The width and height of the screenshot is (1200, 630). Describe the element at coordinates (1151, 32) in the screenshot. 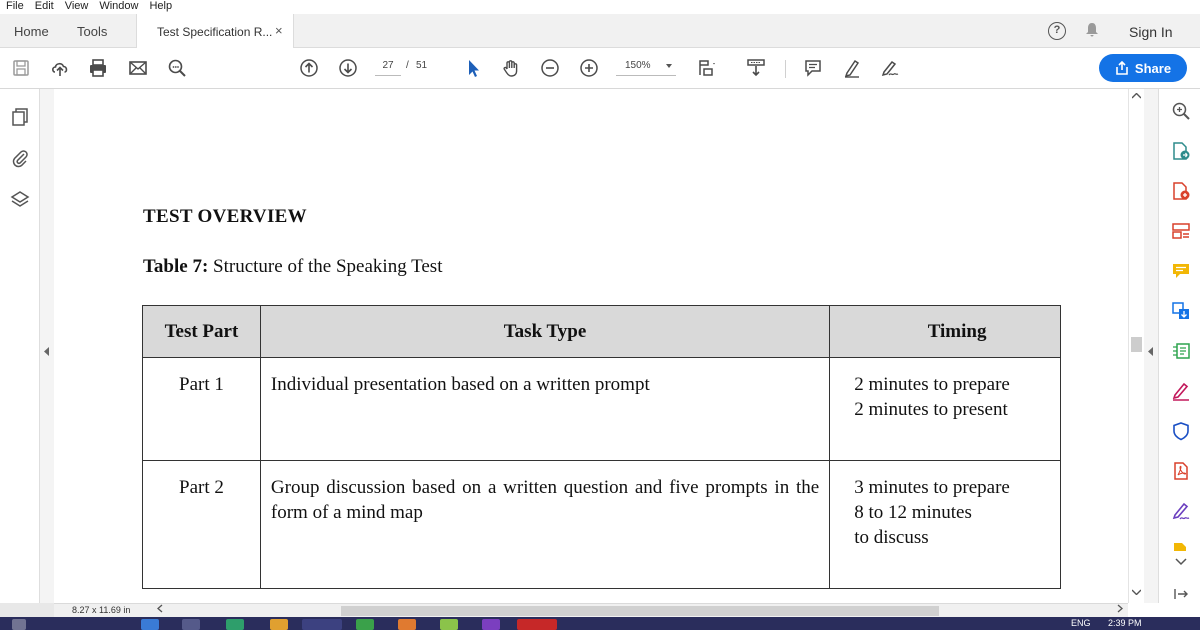

I see `sign-in-link: Sign In` at that location.